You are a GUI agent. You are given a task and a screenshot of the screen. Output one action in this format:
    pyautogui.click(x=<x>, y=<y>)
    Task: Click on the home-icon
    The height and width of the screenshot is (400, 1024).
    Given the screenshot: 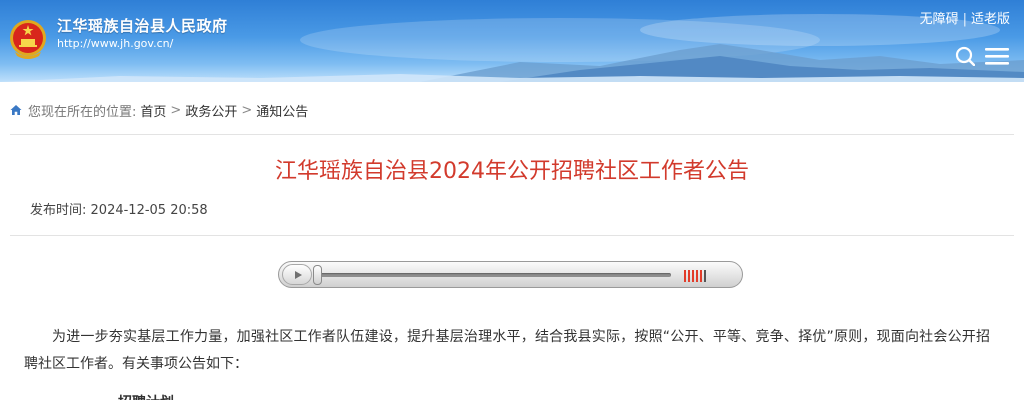 What is the action you would take?
    pyautogui.click(x=16, y=110)
    